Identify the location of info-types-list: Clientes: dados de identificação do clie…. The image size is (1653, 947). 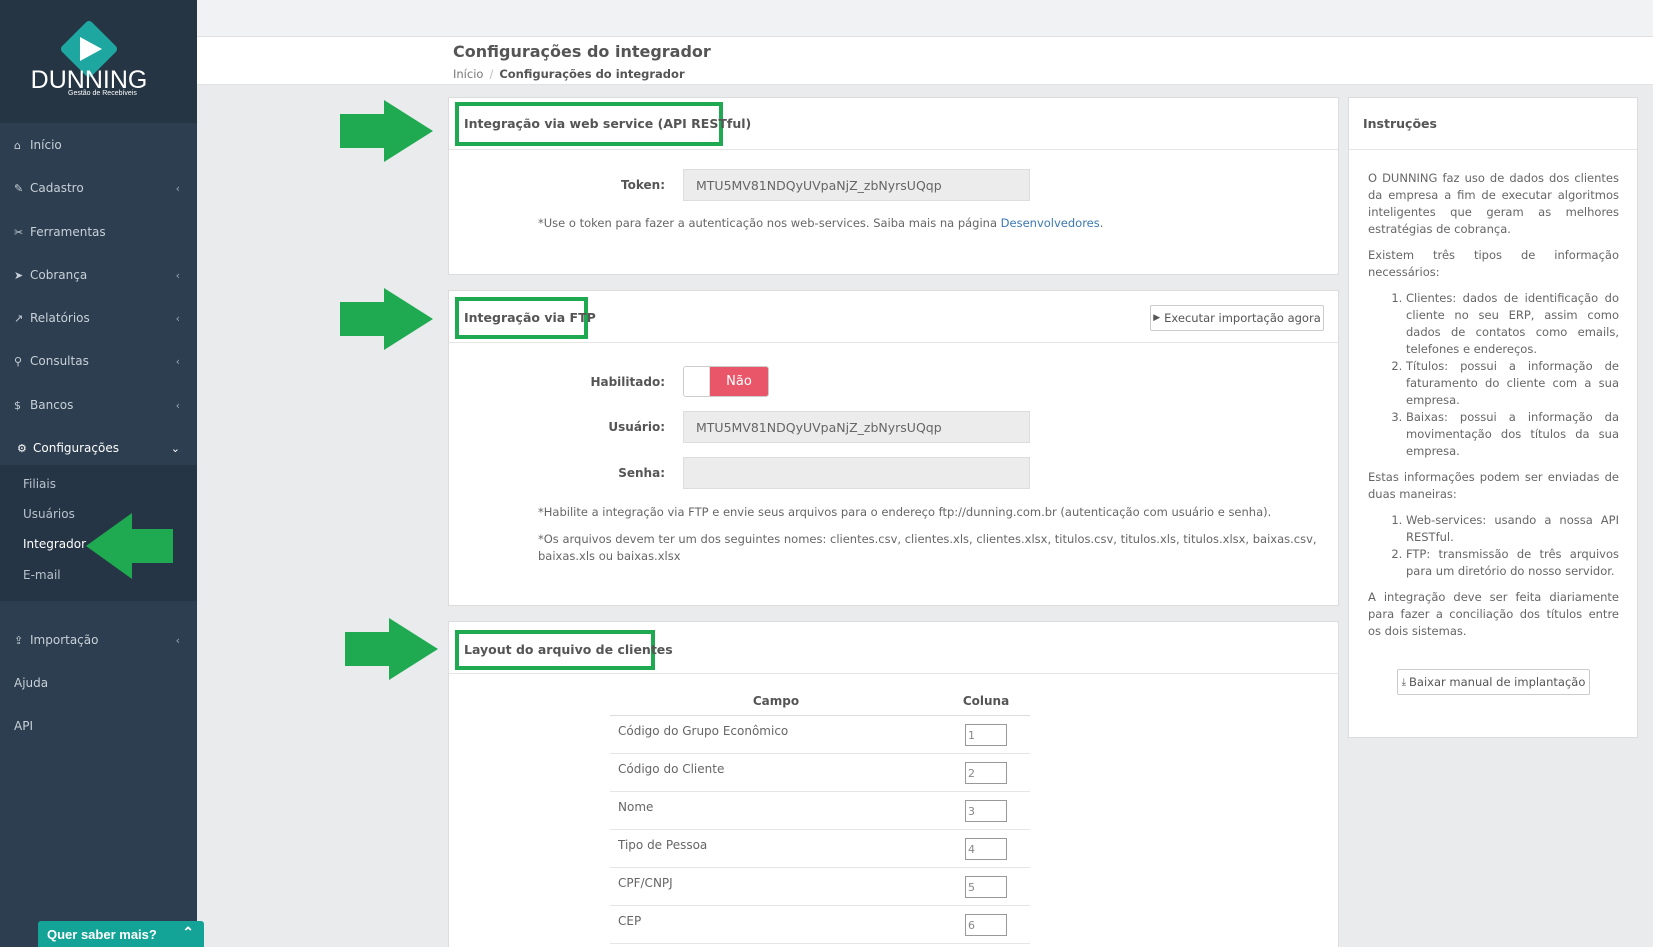
(1512, 375).